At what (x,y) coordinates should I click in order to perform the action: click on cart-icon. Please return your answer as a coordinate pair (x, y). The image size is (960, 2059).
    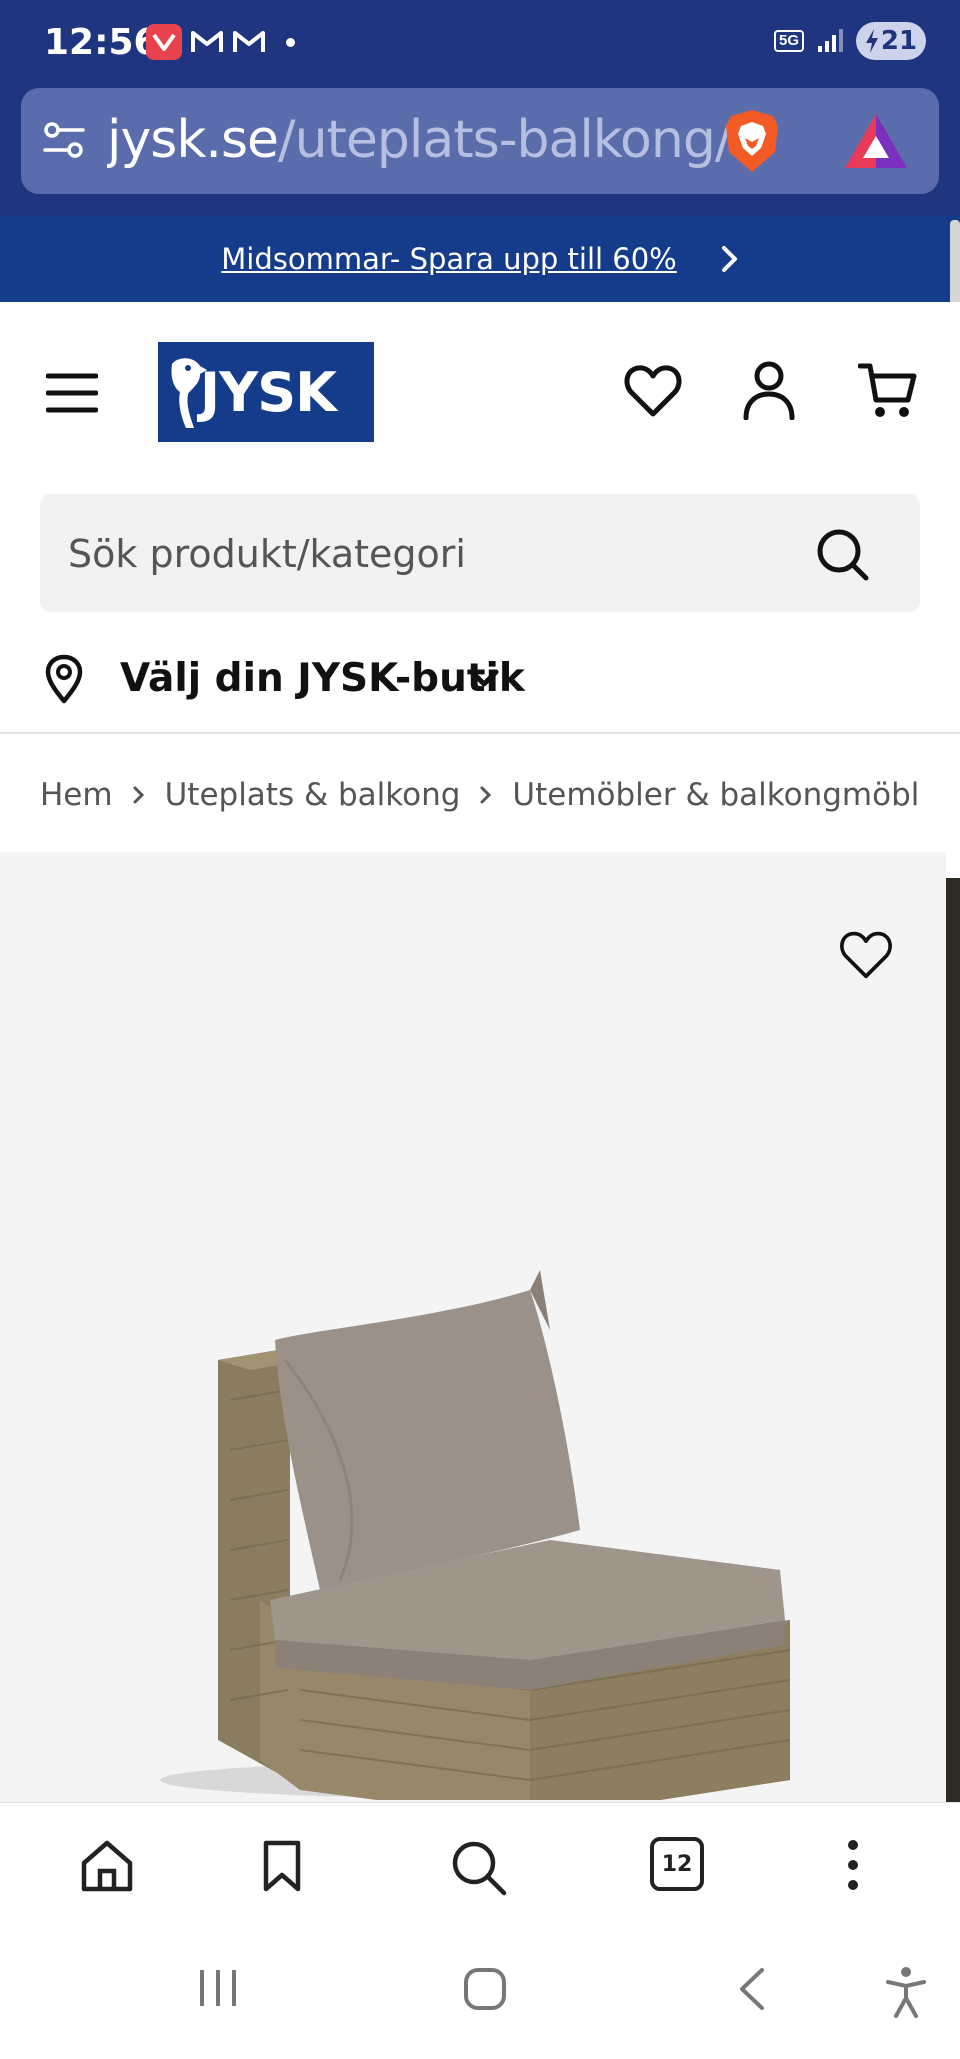
    Looking at the image, I should click on (888, 391).